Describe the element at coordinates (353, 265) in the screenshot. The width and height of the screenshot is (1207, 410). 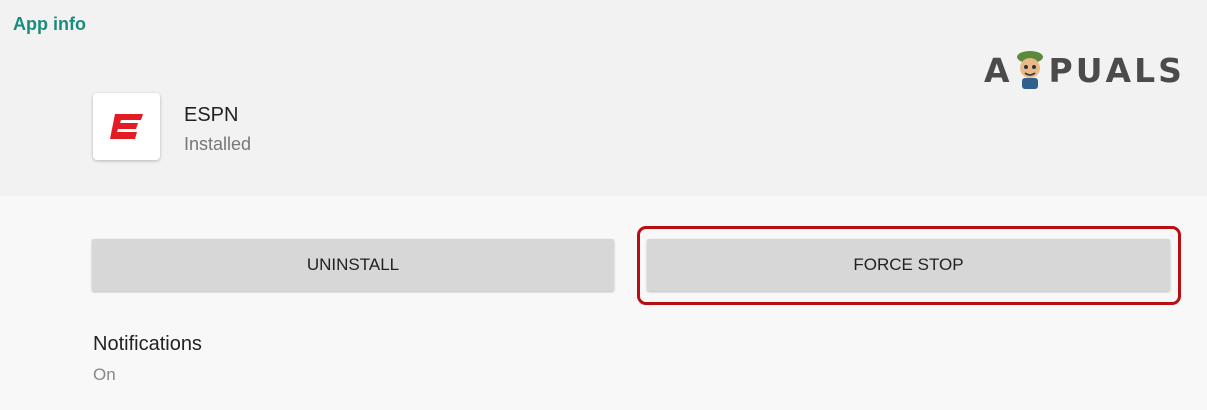
I see `uninstall-button: UNINSTALL` at that location.